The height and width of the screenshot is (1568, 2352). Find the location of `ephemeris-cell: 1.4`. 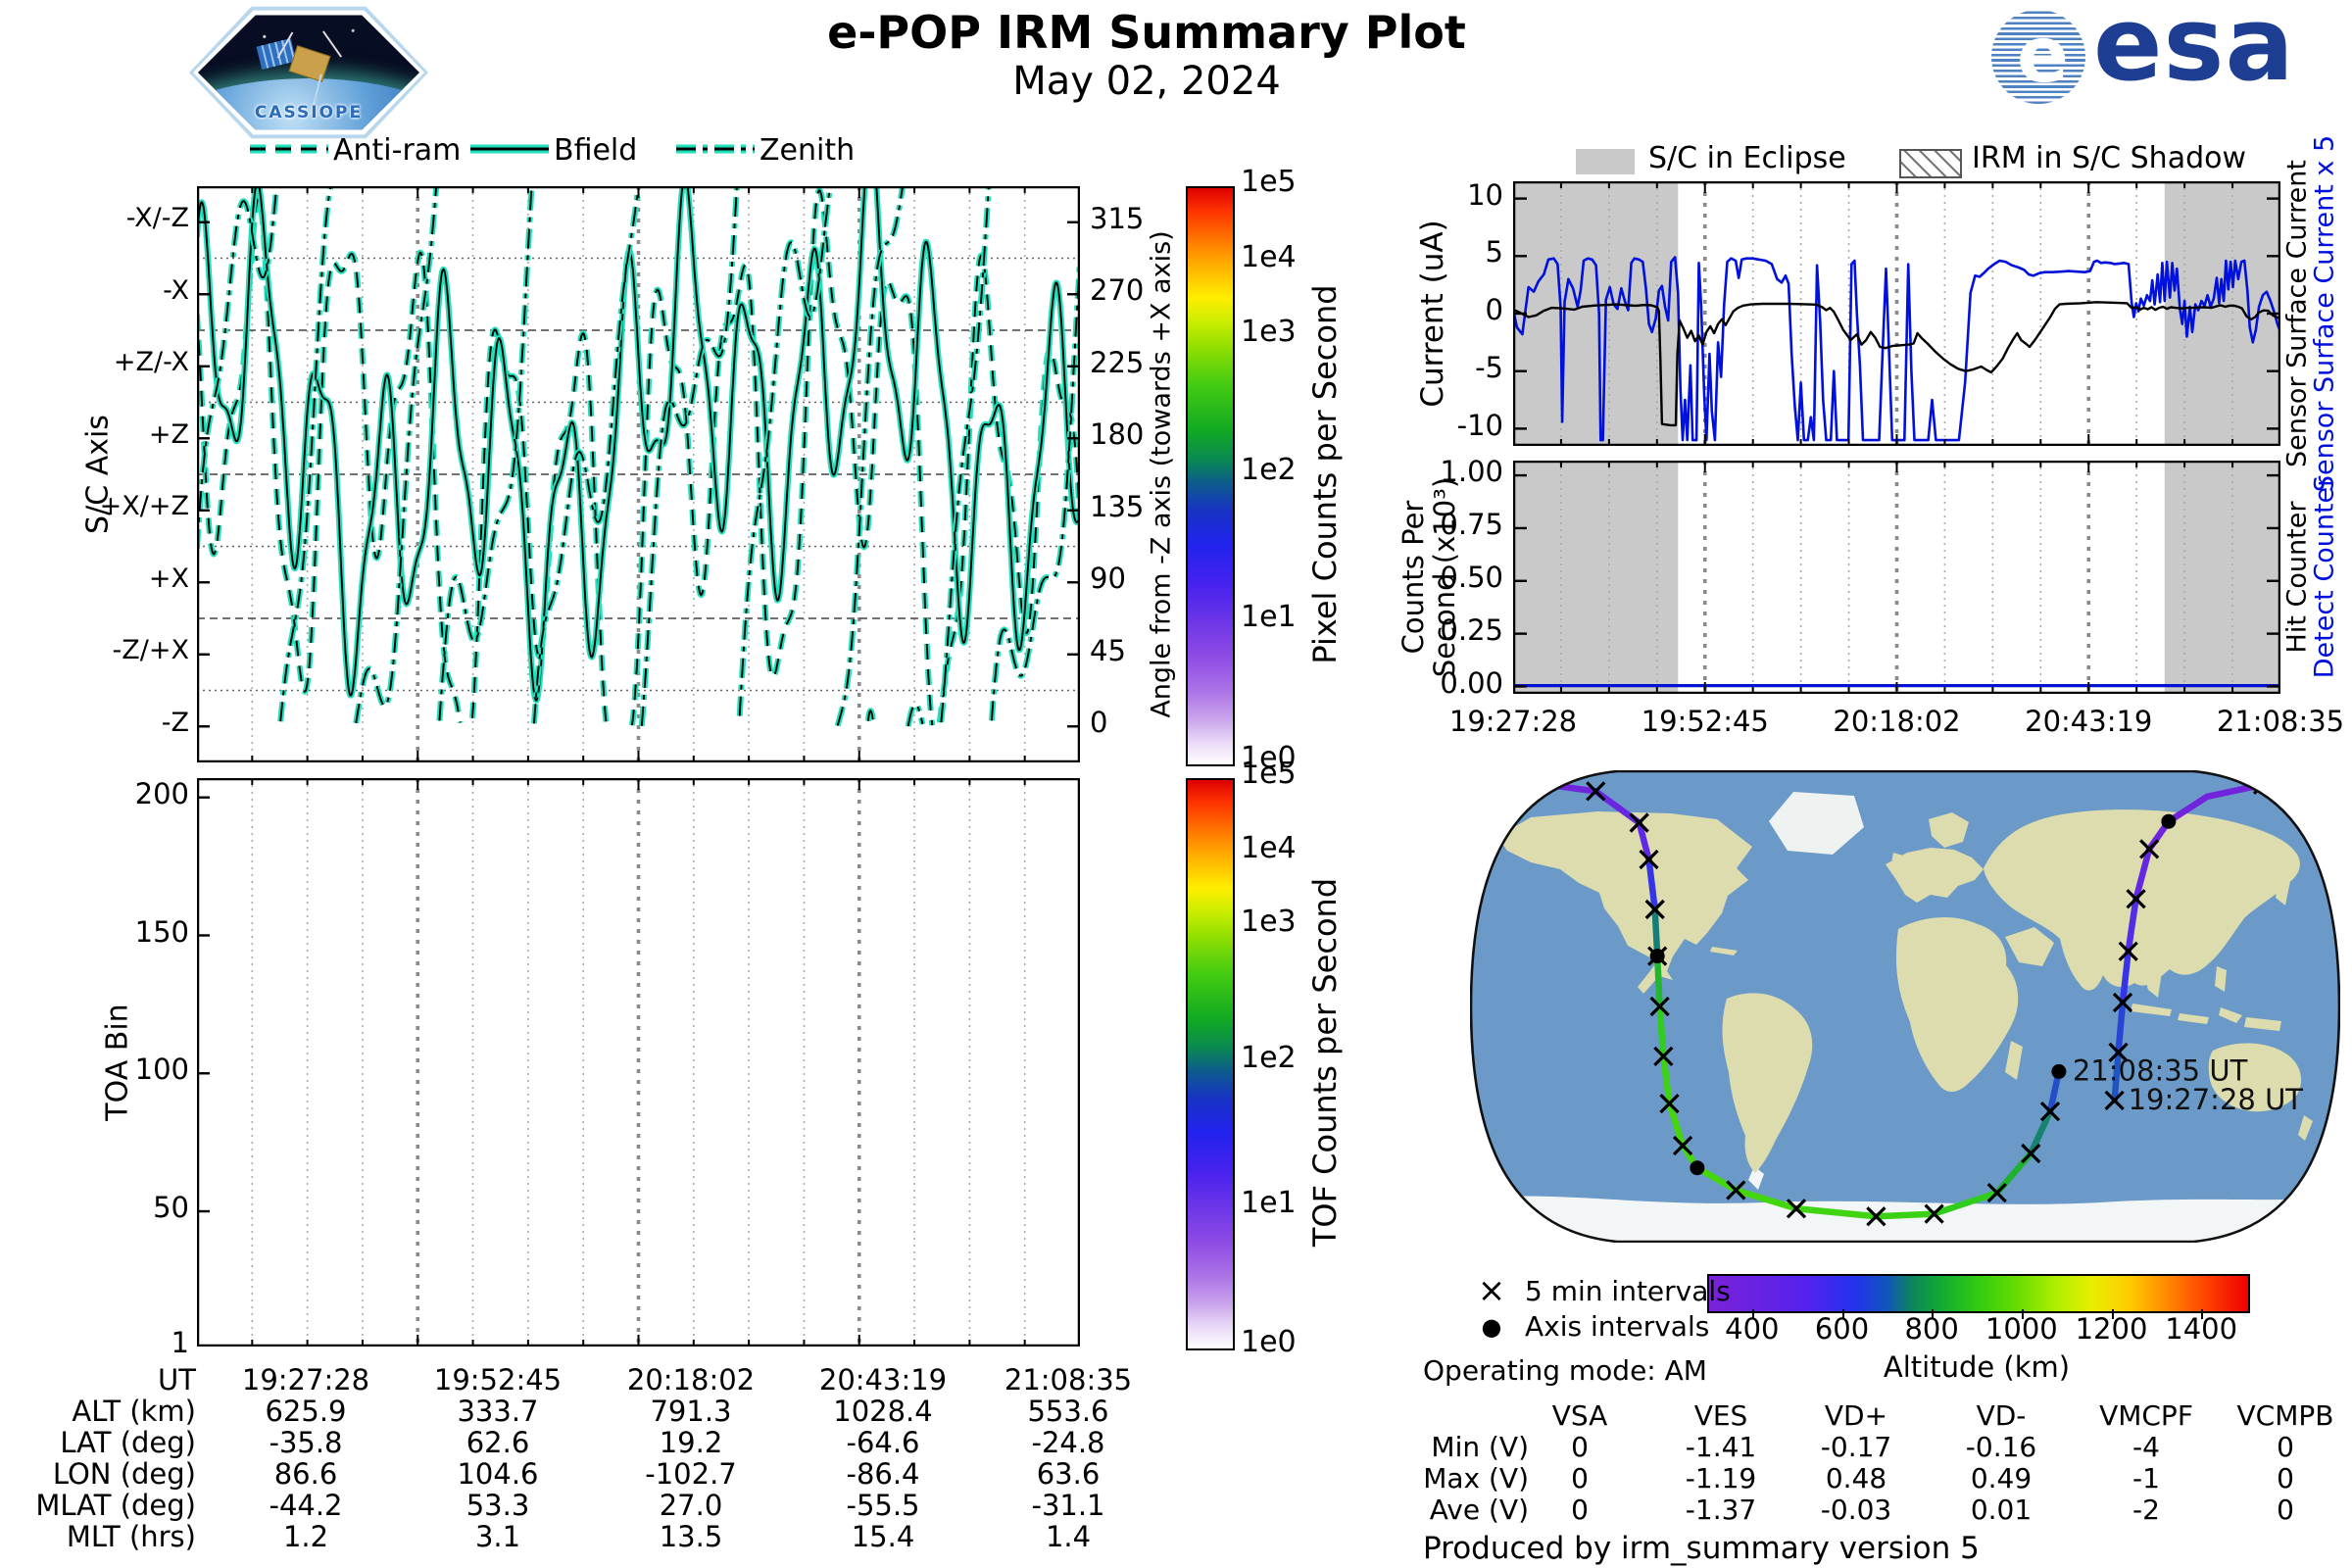

ephemeris-cell: 1.4 is located at coordinates (1068, 1537).